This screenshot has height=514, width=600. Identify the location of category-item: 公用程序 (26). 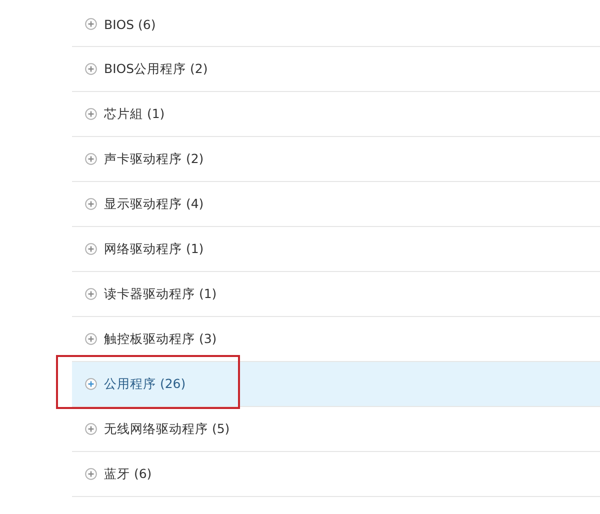
(336, 384).